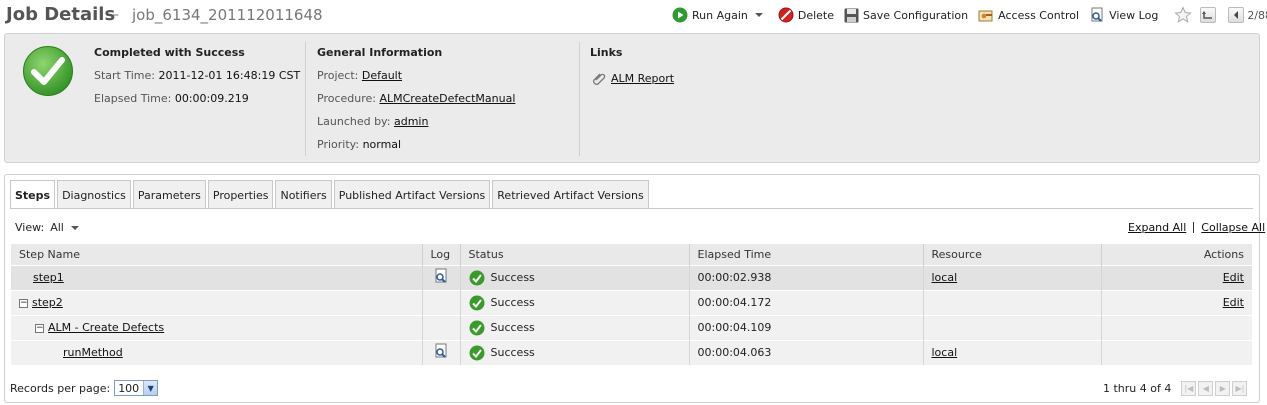  What do you see at coordinates (631, 277) in the screenshot?
I see `table-row: step1 Success 00:00:02.938 local Edit` at bounding box center [631, 277].